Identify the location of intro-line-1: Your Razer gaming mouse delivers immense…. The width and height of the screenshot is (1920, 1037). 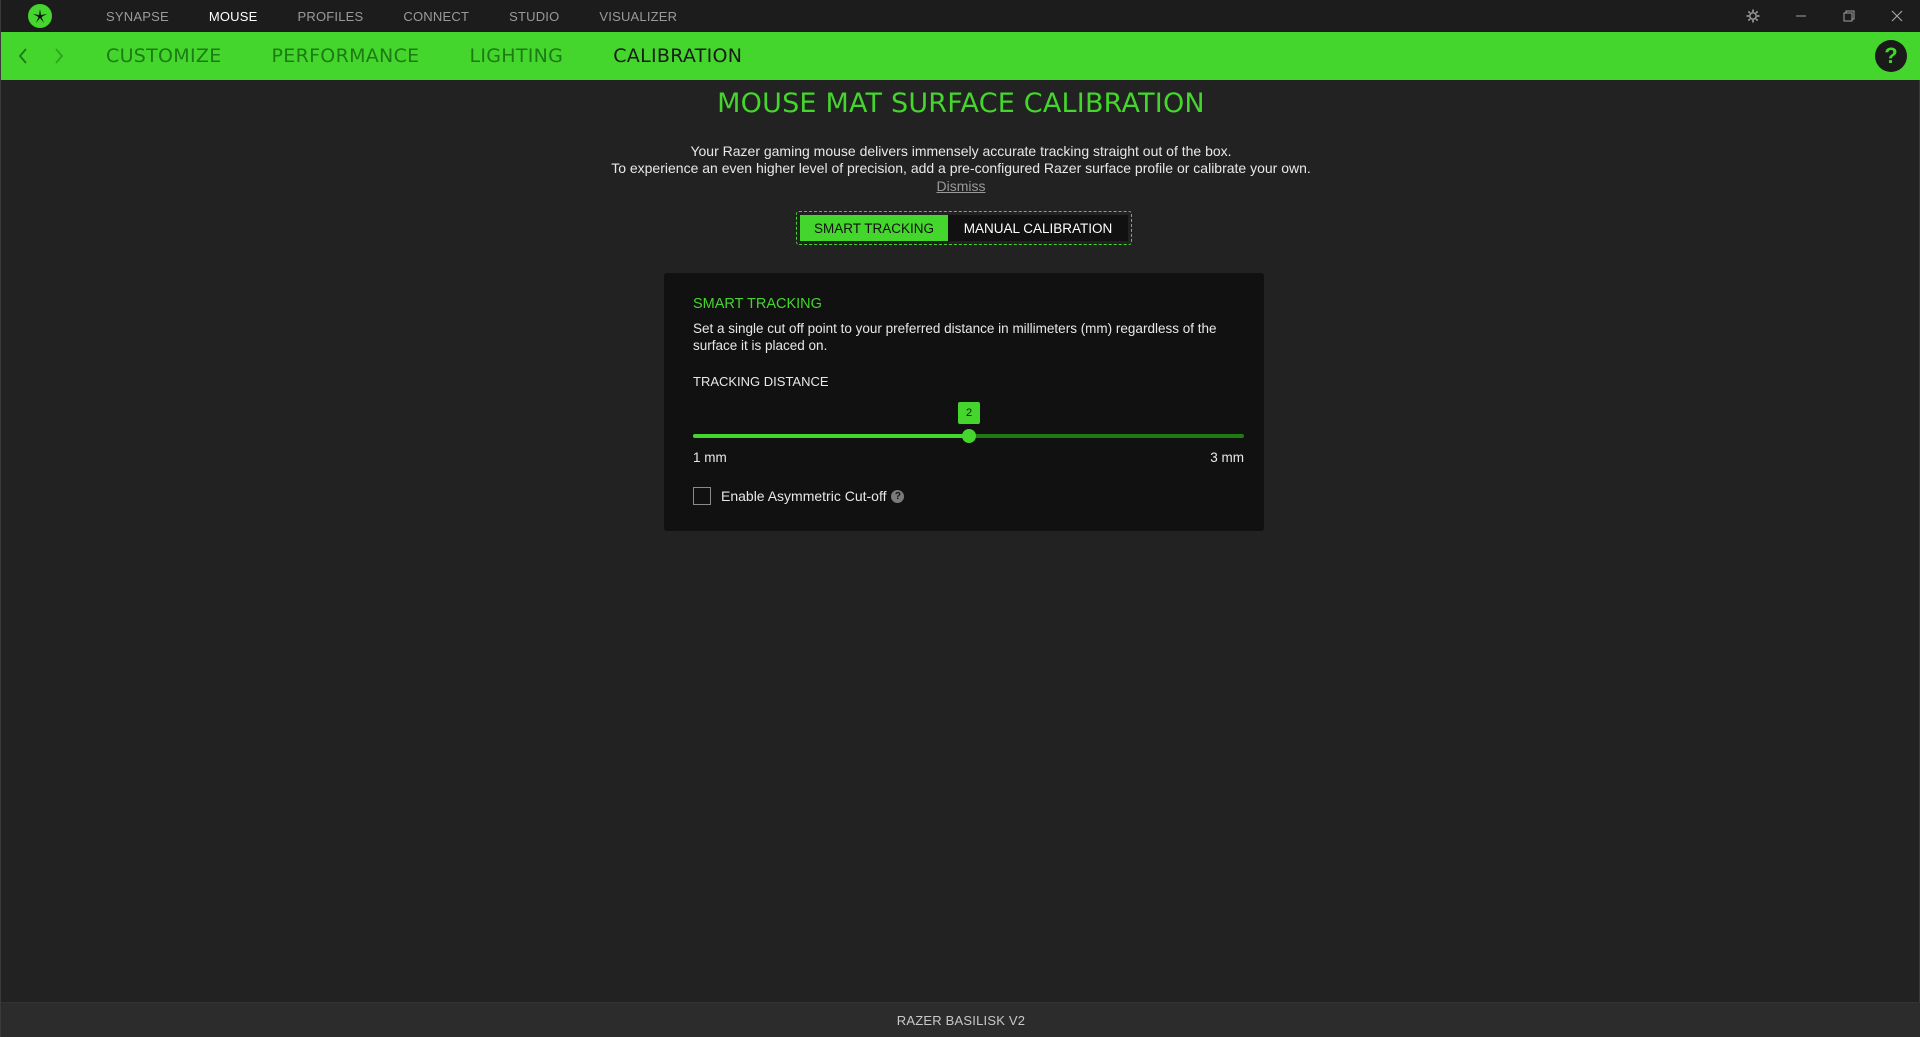
(961, 151).